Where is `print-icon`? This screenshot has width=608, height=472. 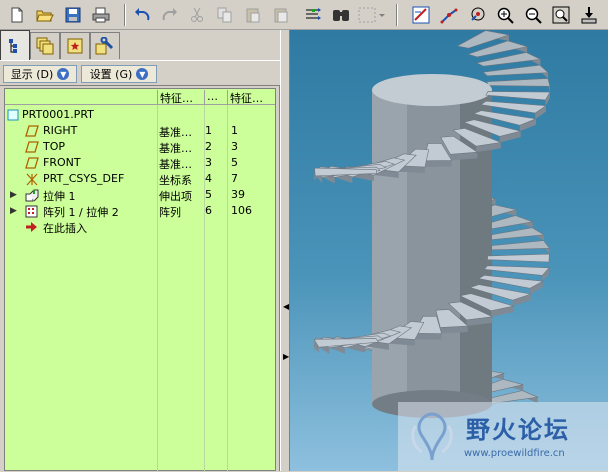
print-icon is located at coordinates (101, 15).